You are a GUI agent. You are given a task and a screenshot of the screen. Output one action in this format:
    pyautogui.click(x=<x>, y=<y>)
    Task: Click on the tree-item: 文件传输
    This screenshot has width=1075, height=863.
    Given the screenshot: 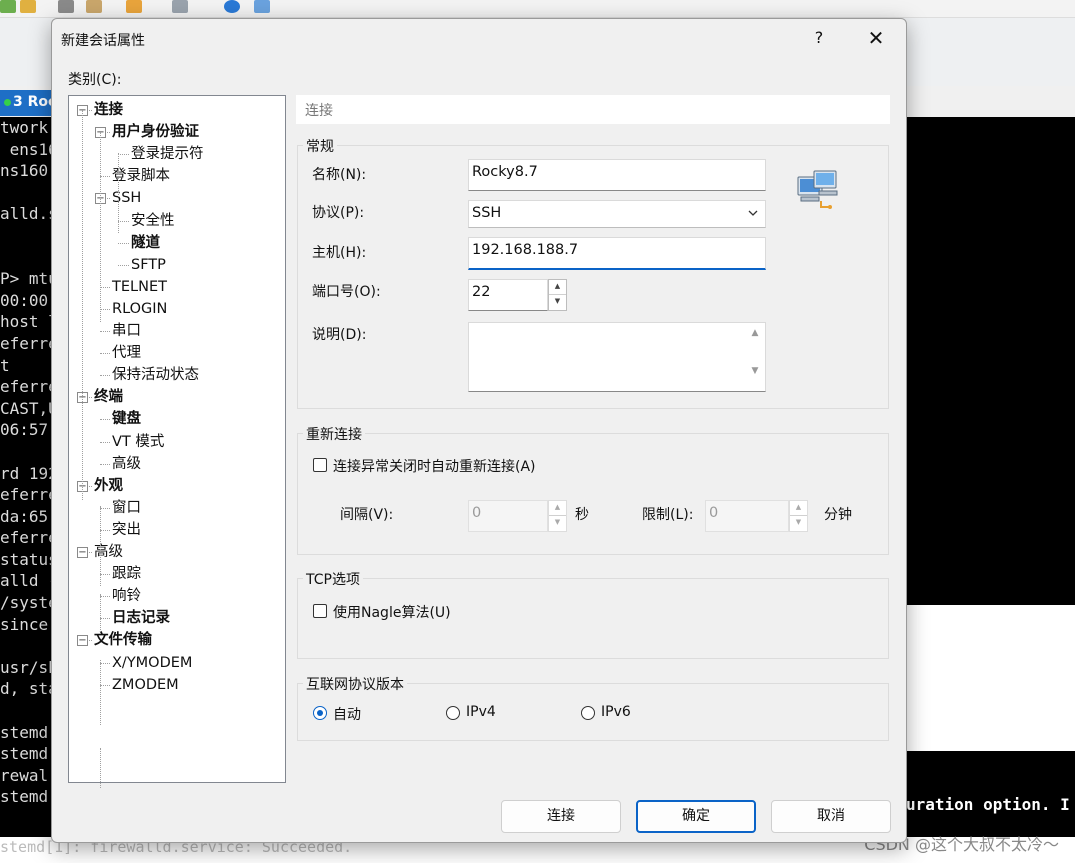 What is the action you would take?
    pyautogui.click(x=123, y=640)
    